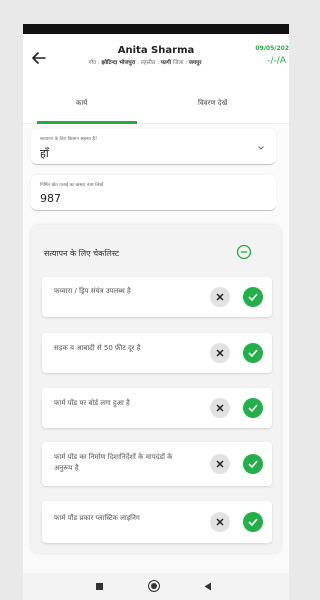 Image resolution: width=320 pixels, height=600 pixels. What do you see at coordinates (153, 147) in the screenshot?
I see `farmer-consent-dropdown: सत्यापन के लिए किसान सहमत है? हाँ` at bounding box center [153, 147].